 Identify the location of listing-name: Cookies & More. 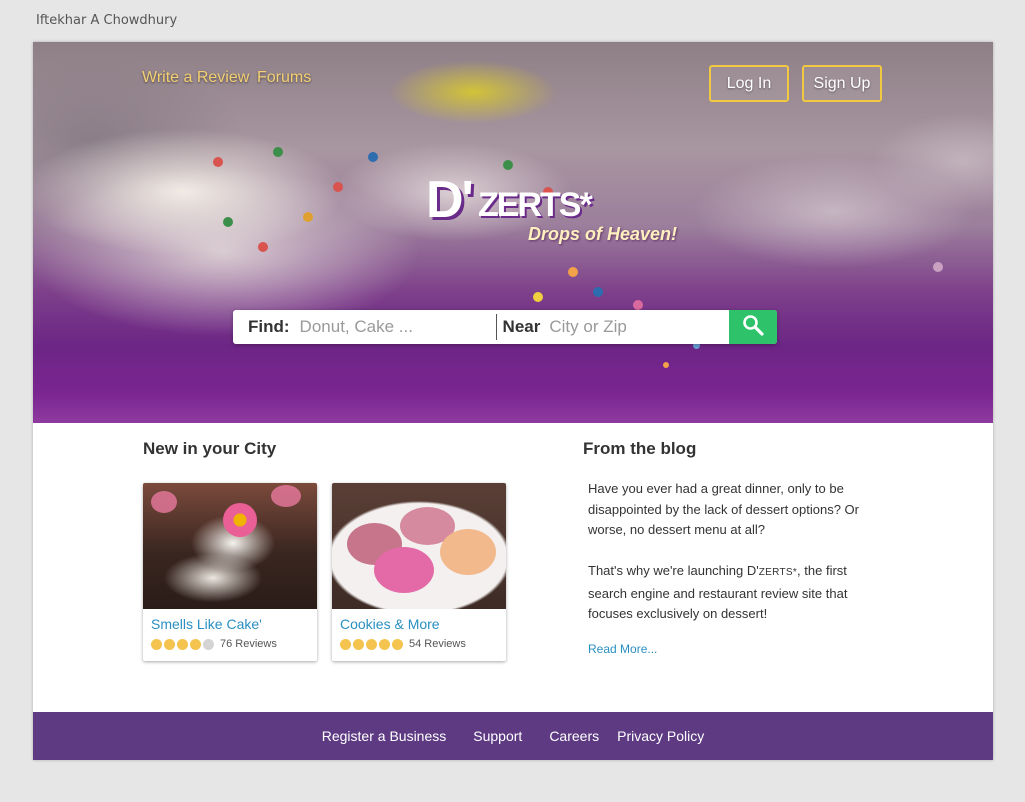
(390, 624).